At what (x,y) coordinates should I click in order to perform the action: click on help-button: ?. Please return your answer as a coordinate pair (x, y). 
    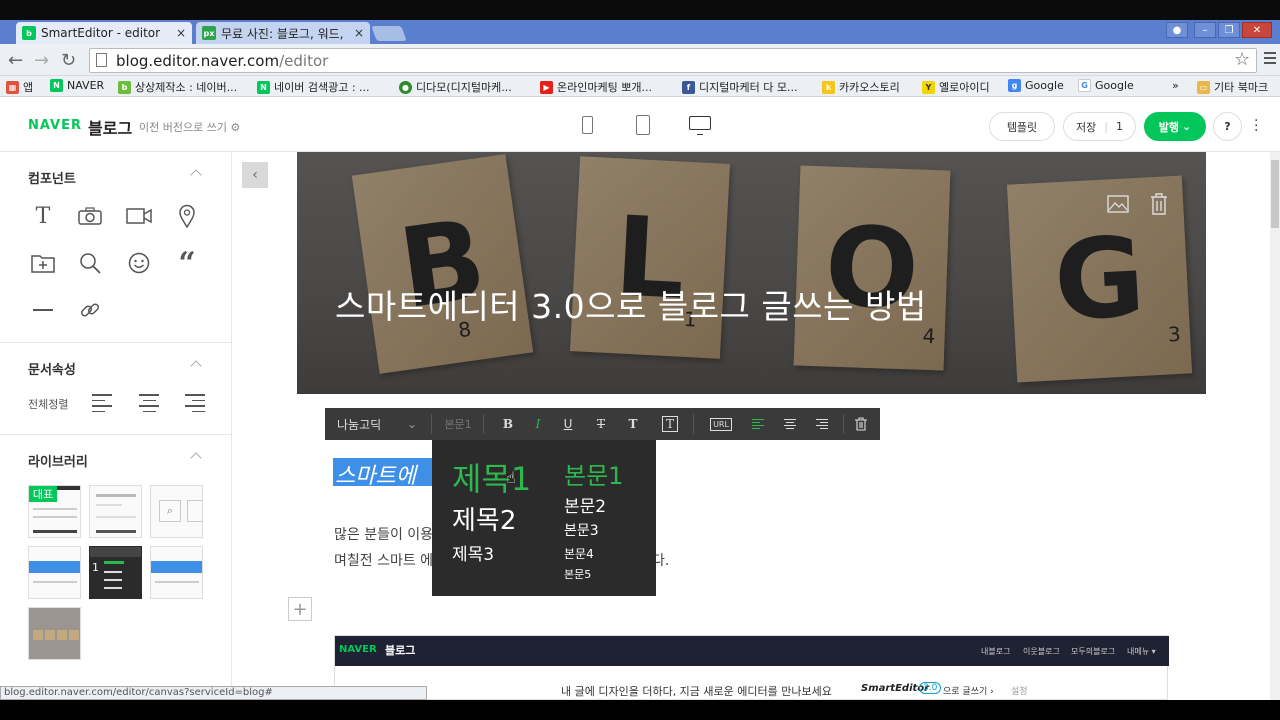
    Looking at the image, I should click on (1227, 126).